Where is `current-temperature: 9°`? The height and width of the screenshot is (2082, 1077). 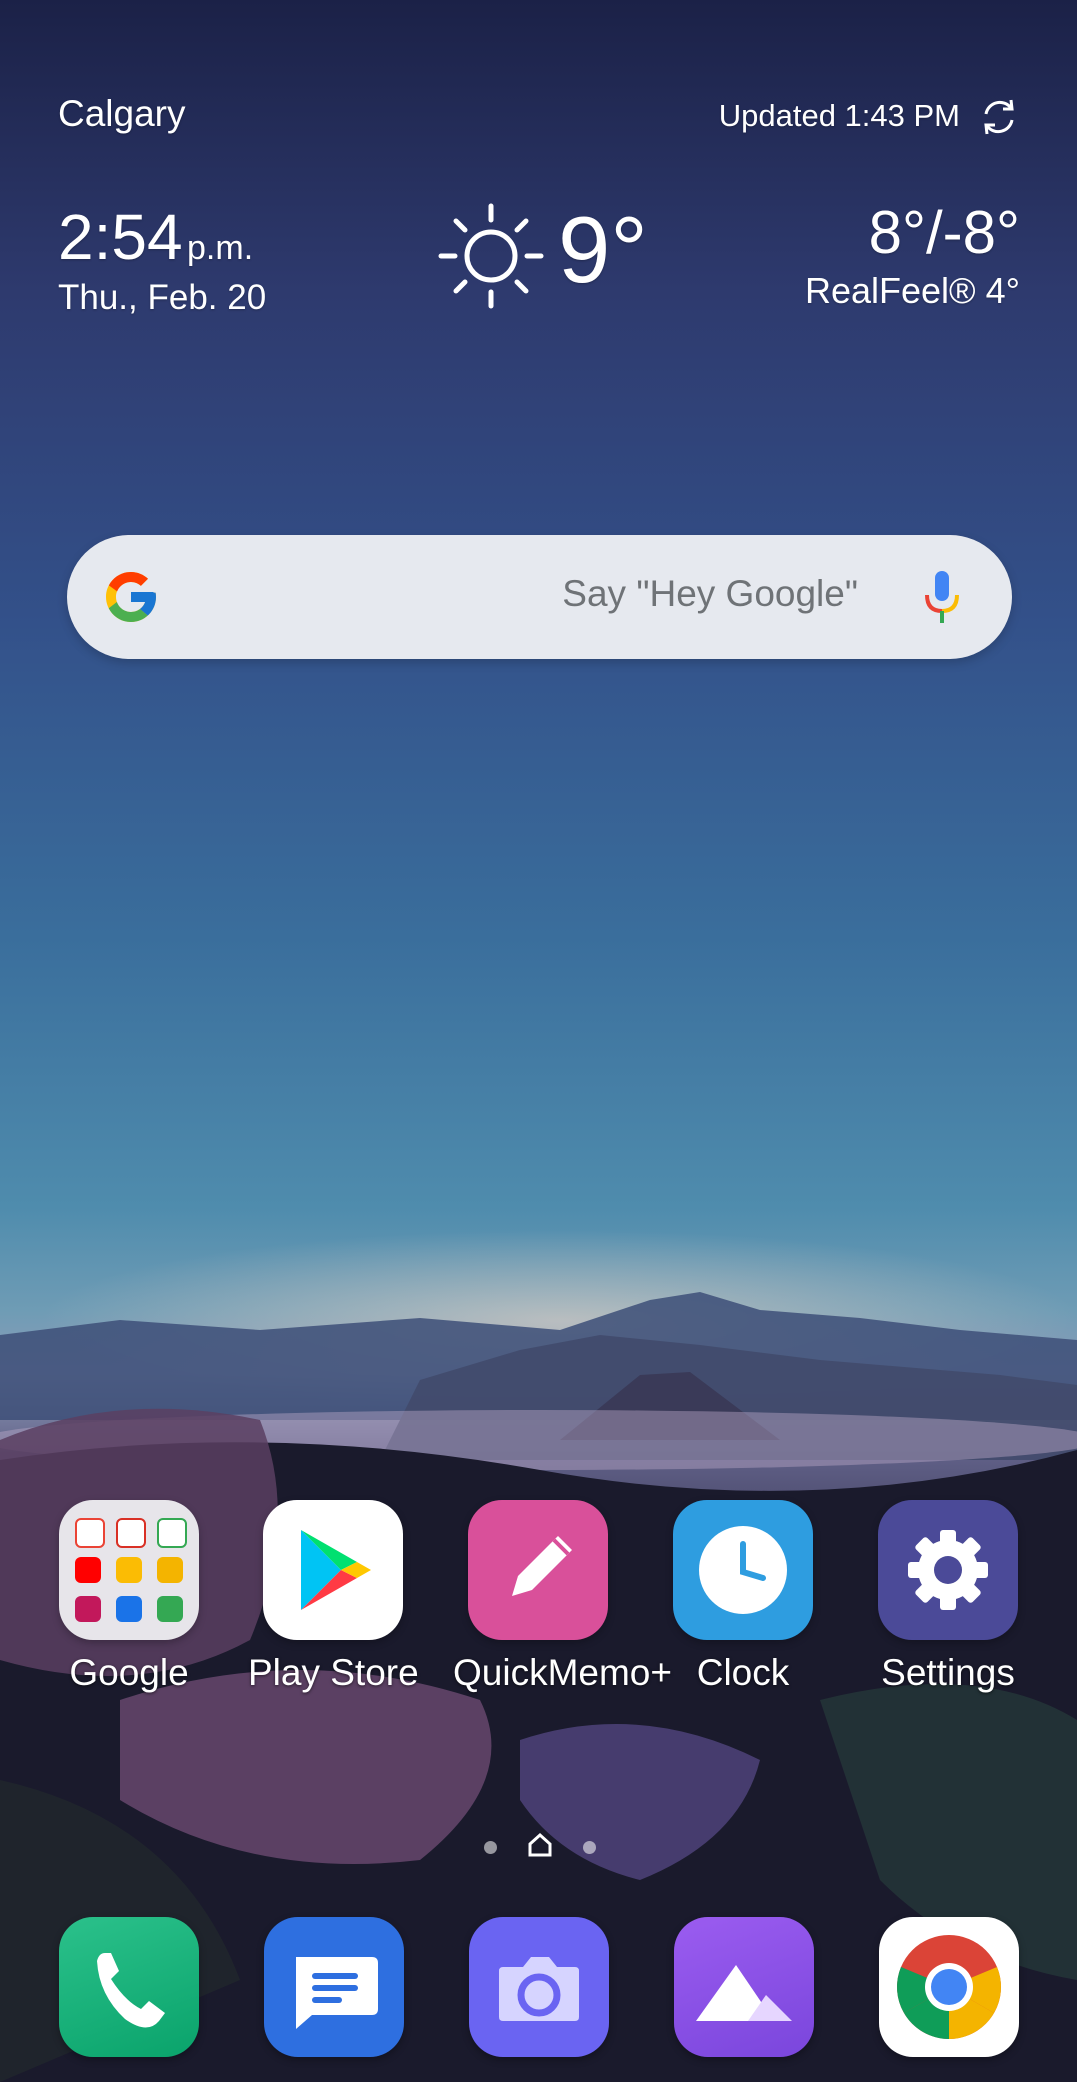 current-temperature: 9° is located at coordinates (603, 250).